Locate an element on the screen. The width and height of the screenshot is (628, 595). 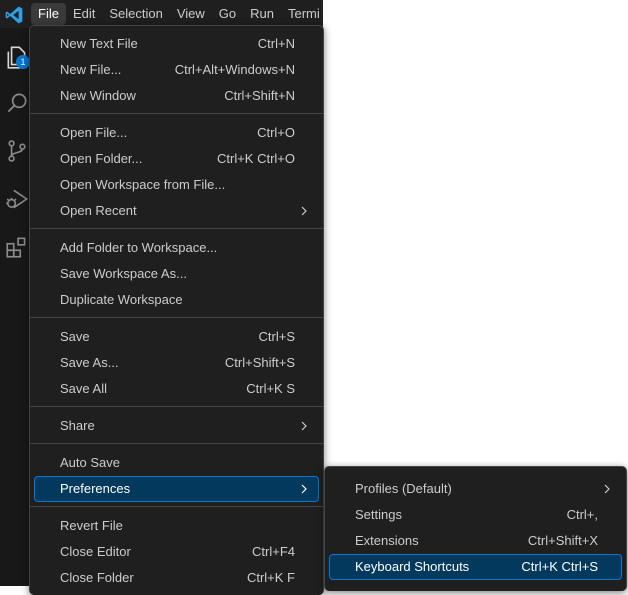
menu-item-new-window: New Window Ctrl+Shift+N is located at coordinates (176, 96).